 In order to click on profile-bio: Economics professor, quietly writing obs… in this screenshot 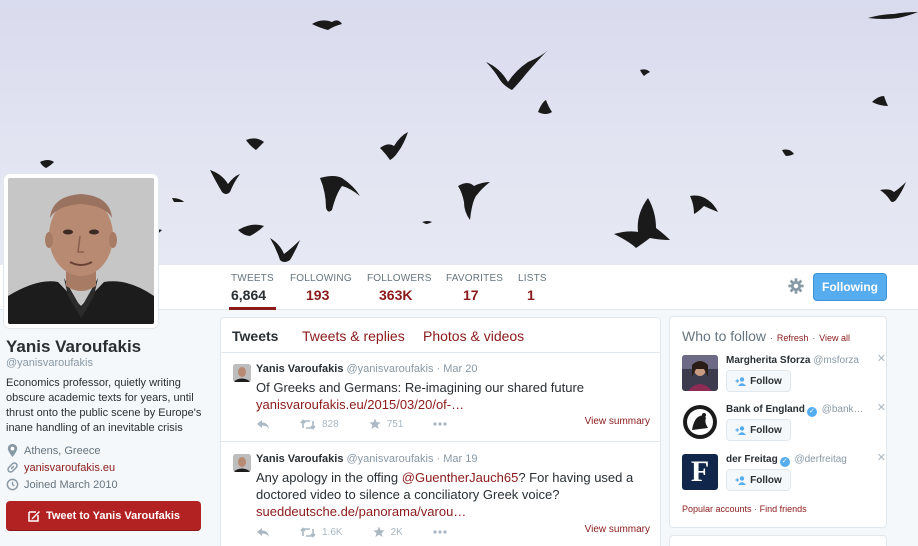, I will do `click(104, 405)`.